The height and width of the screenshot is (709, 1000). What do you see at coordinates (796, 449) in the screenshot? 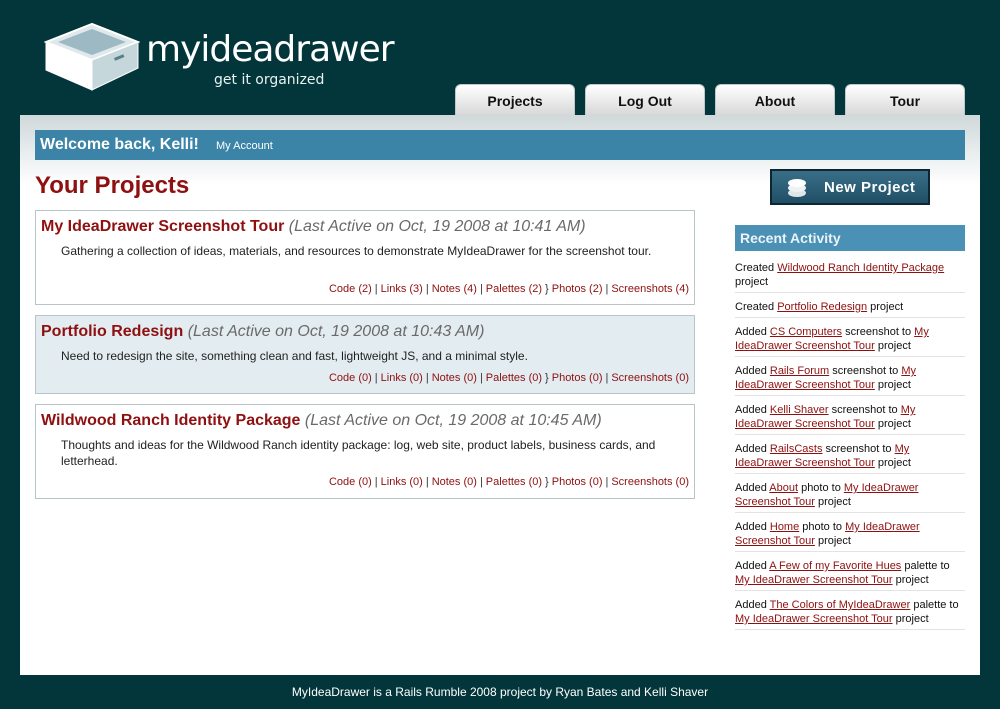
I see `activity-link: RailsCasts` at bounding box center [796, 449].